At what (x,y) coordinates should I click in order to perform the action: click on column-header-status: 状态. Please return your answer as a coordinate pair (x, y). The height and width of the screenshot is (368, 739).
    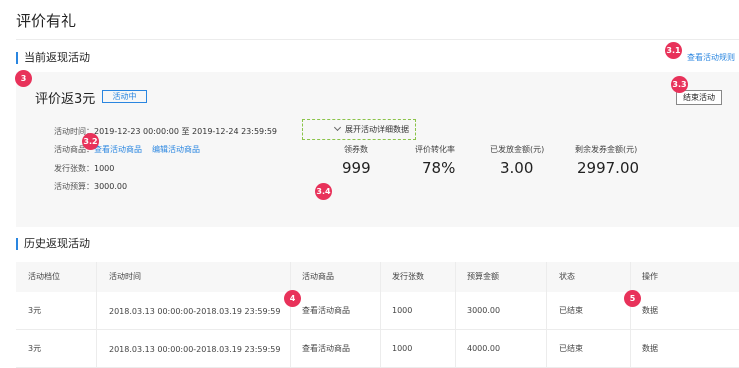
    Looking at the image, I should click on (567, 276).